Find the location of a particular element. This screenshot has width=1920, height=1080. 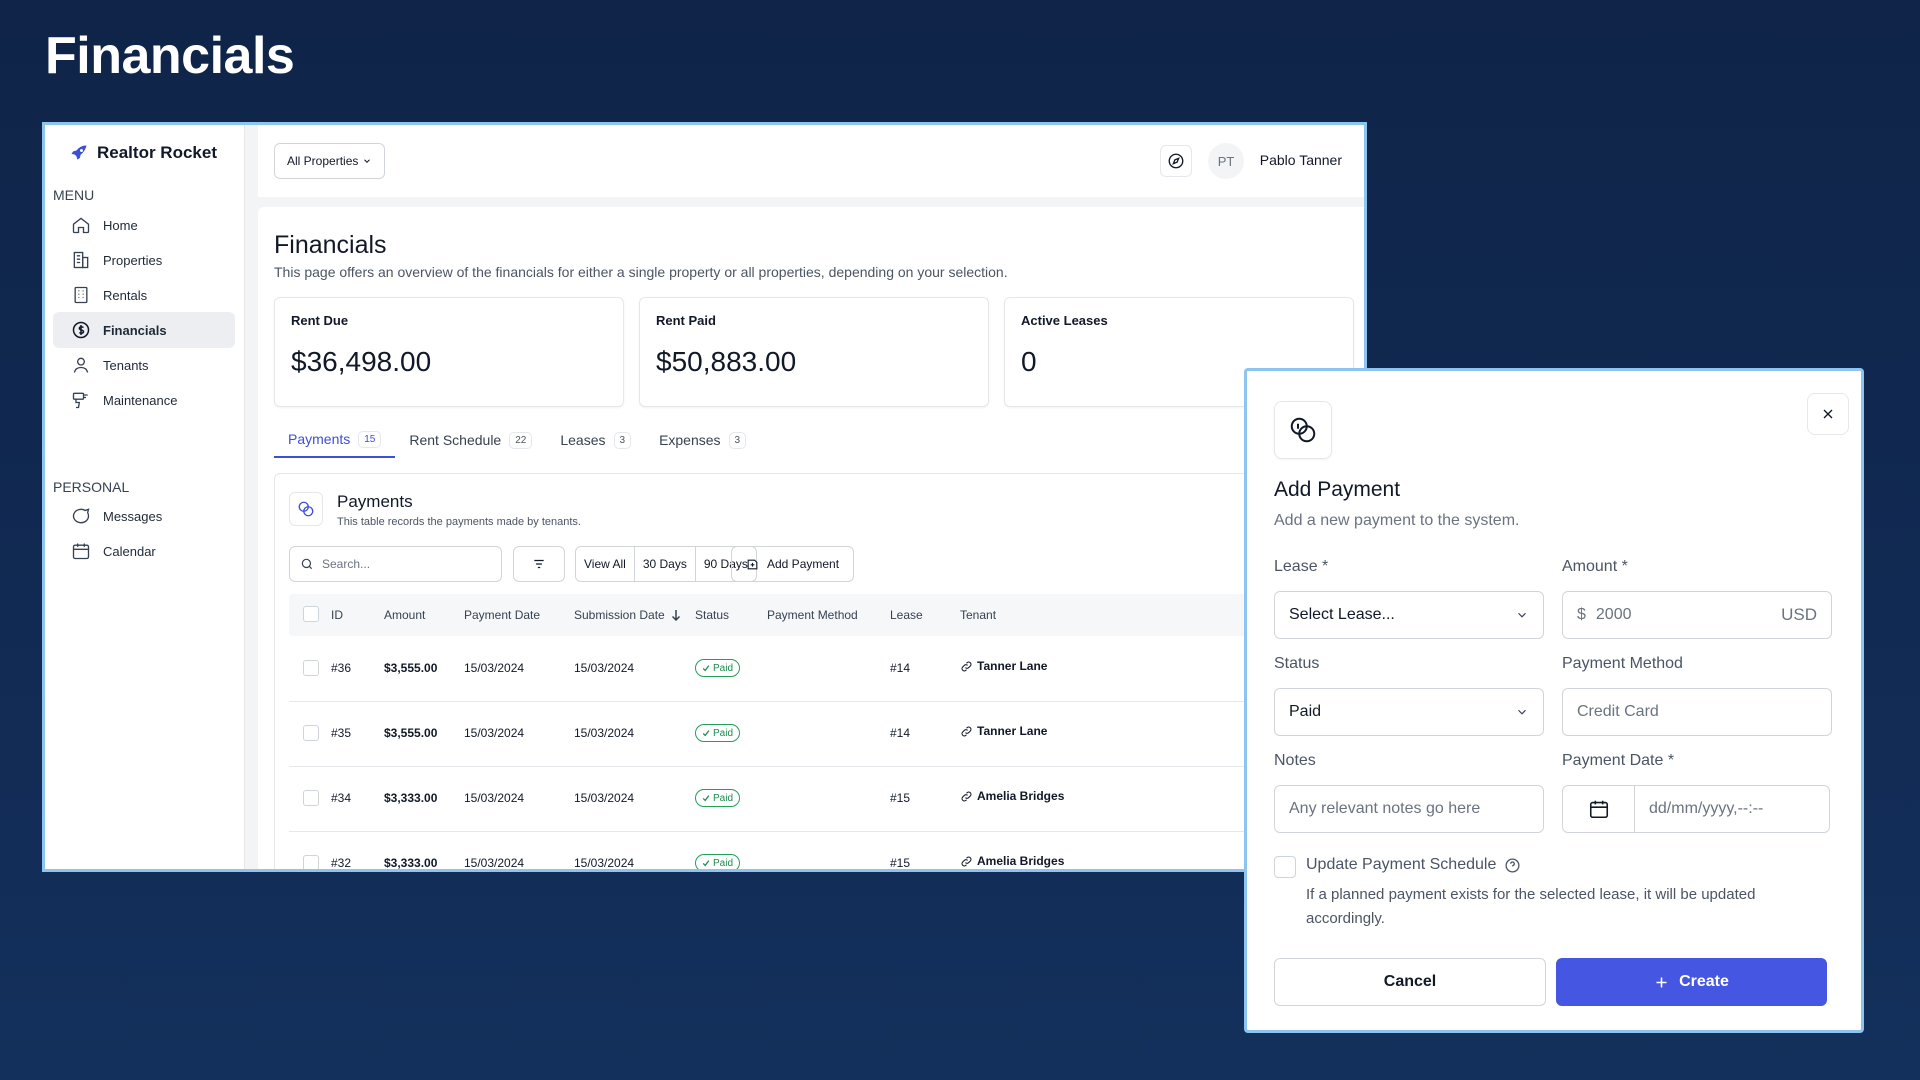

cell-id: #34 is located at coordinates (341, 798).